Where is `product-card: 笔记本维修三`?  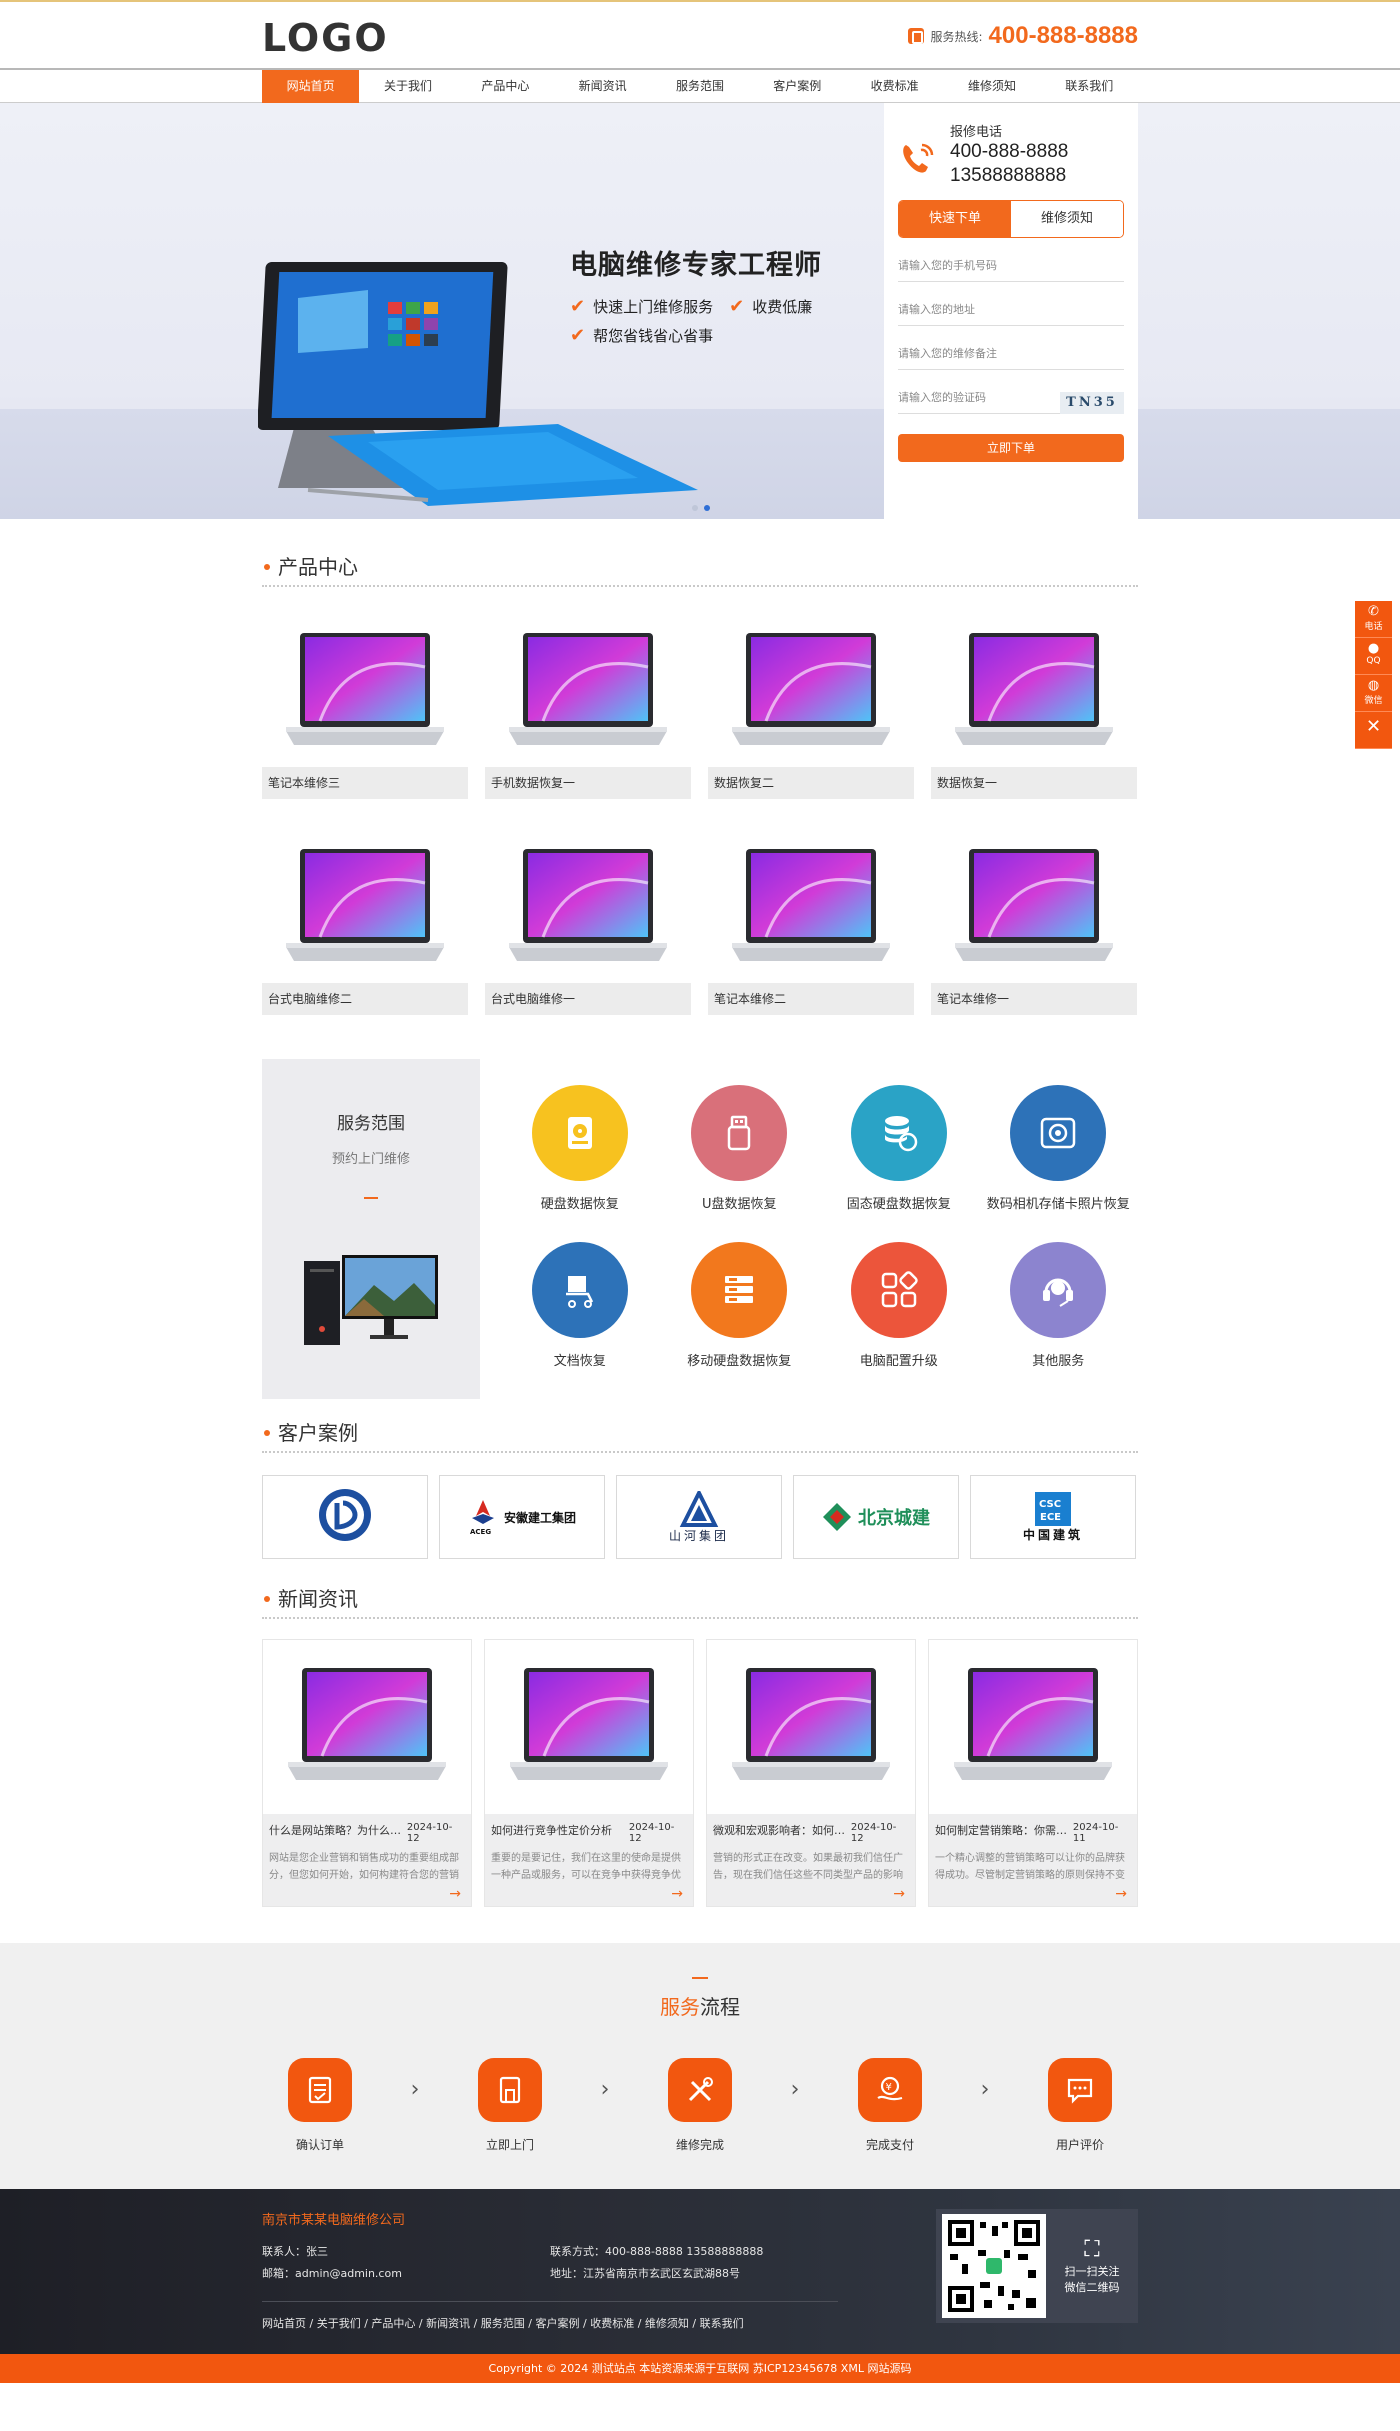 product-card: 笔记本维修三 is located at coordinates (365, 708).